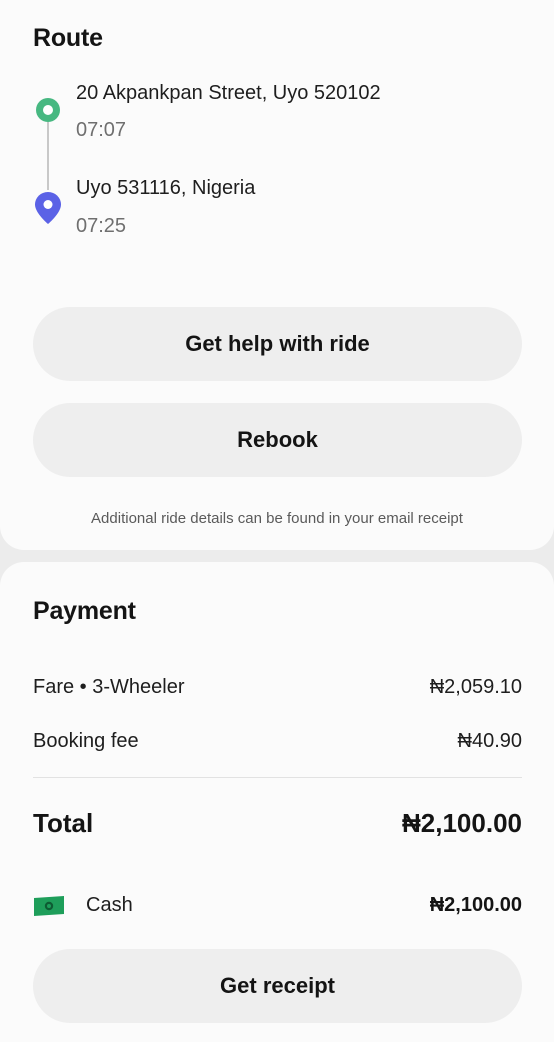 Image resolution: width=554 pixels, height=1042 pixels. Describe the element at coordinates (462, 823) in the screenshot. I see `total-value: ₦2,100.00` at that location.